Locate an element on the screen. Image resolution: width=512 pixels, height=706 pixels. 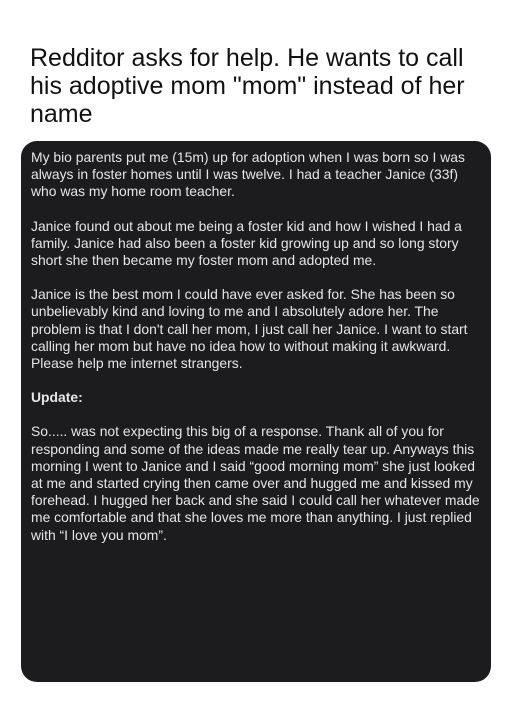
update-label: Update: is located at coordinates (57, 397).